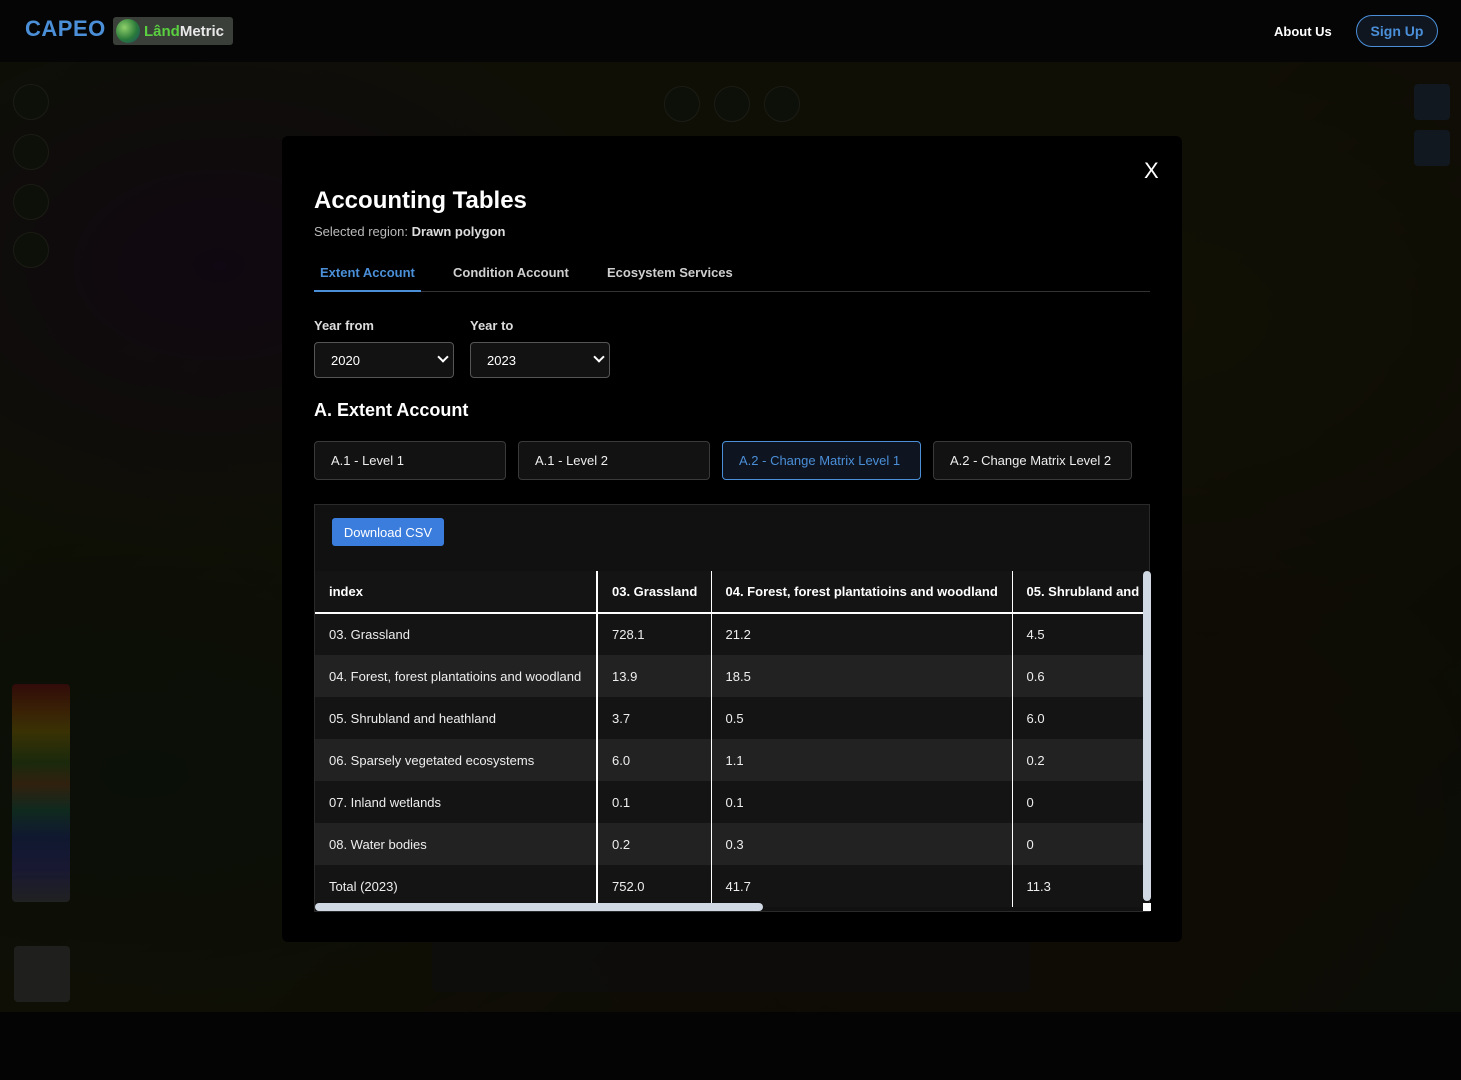 This screenshot has height=1080, width=1461. I want to click on section-title: A. Extent Account, so click(391, 410).